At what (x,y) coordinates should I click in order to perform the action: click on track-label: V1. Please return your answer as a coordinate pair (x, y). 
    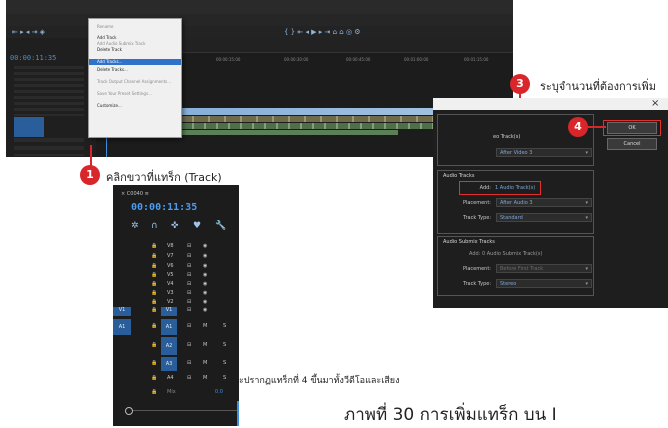
    Looking at the image, I should click on (169, 311).